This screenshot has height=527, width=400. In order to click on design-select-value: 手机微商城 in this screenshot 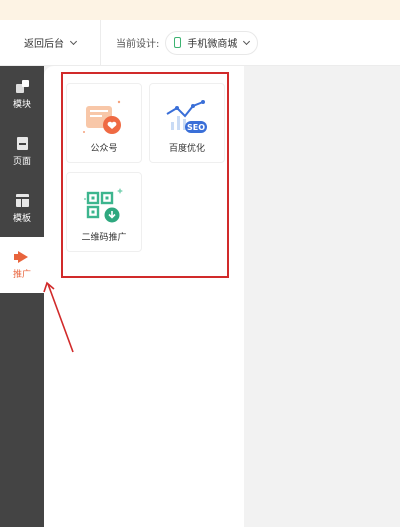, I will do `click(212, 44)`.